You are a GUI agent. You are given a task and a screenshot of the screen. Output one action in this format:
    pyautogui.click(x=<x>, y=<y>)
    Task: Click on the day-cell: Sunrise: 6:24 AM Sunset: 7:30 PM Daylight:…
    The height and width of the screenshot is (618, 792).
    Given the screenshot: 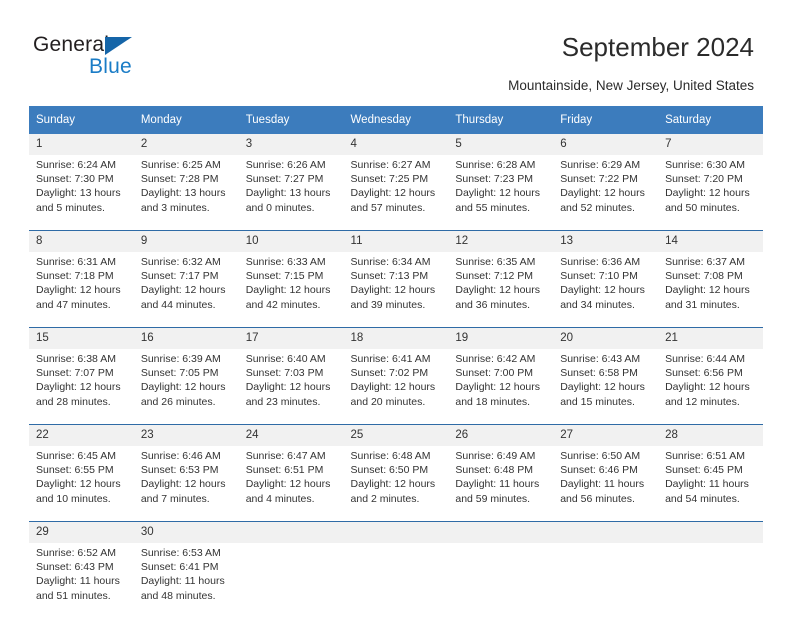 What is the action you would take?
    pyautogui.click(x=81, y=192)
    